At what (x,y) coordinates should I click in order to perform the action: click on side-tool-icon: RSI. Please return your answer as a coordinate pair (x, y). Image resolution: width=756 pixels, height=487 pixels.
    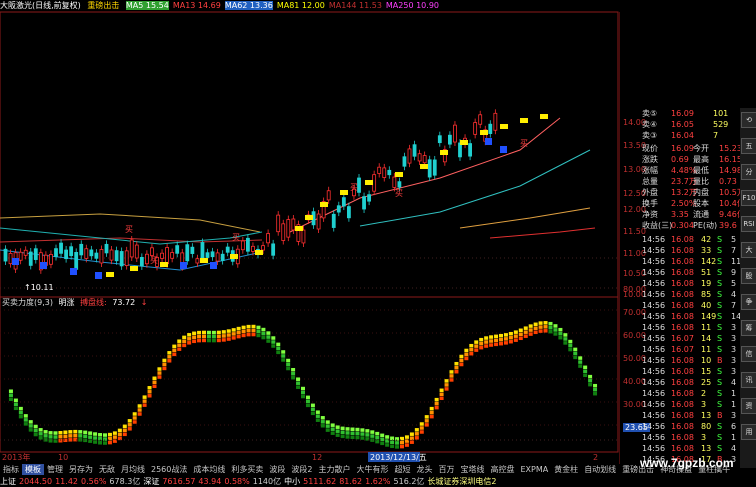
    Looking at the image, I should click on (748, 224).